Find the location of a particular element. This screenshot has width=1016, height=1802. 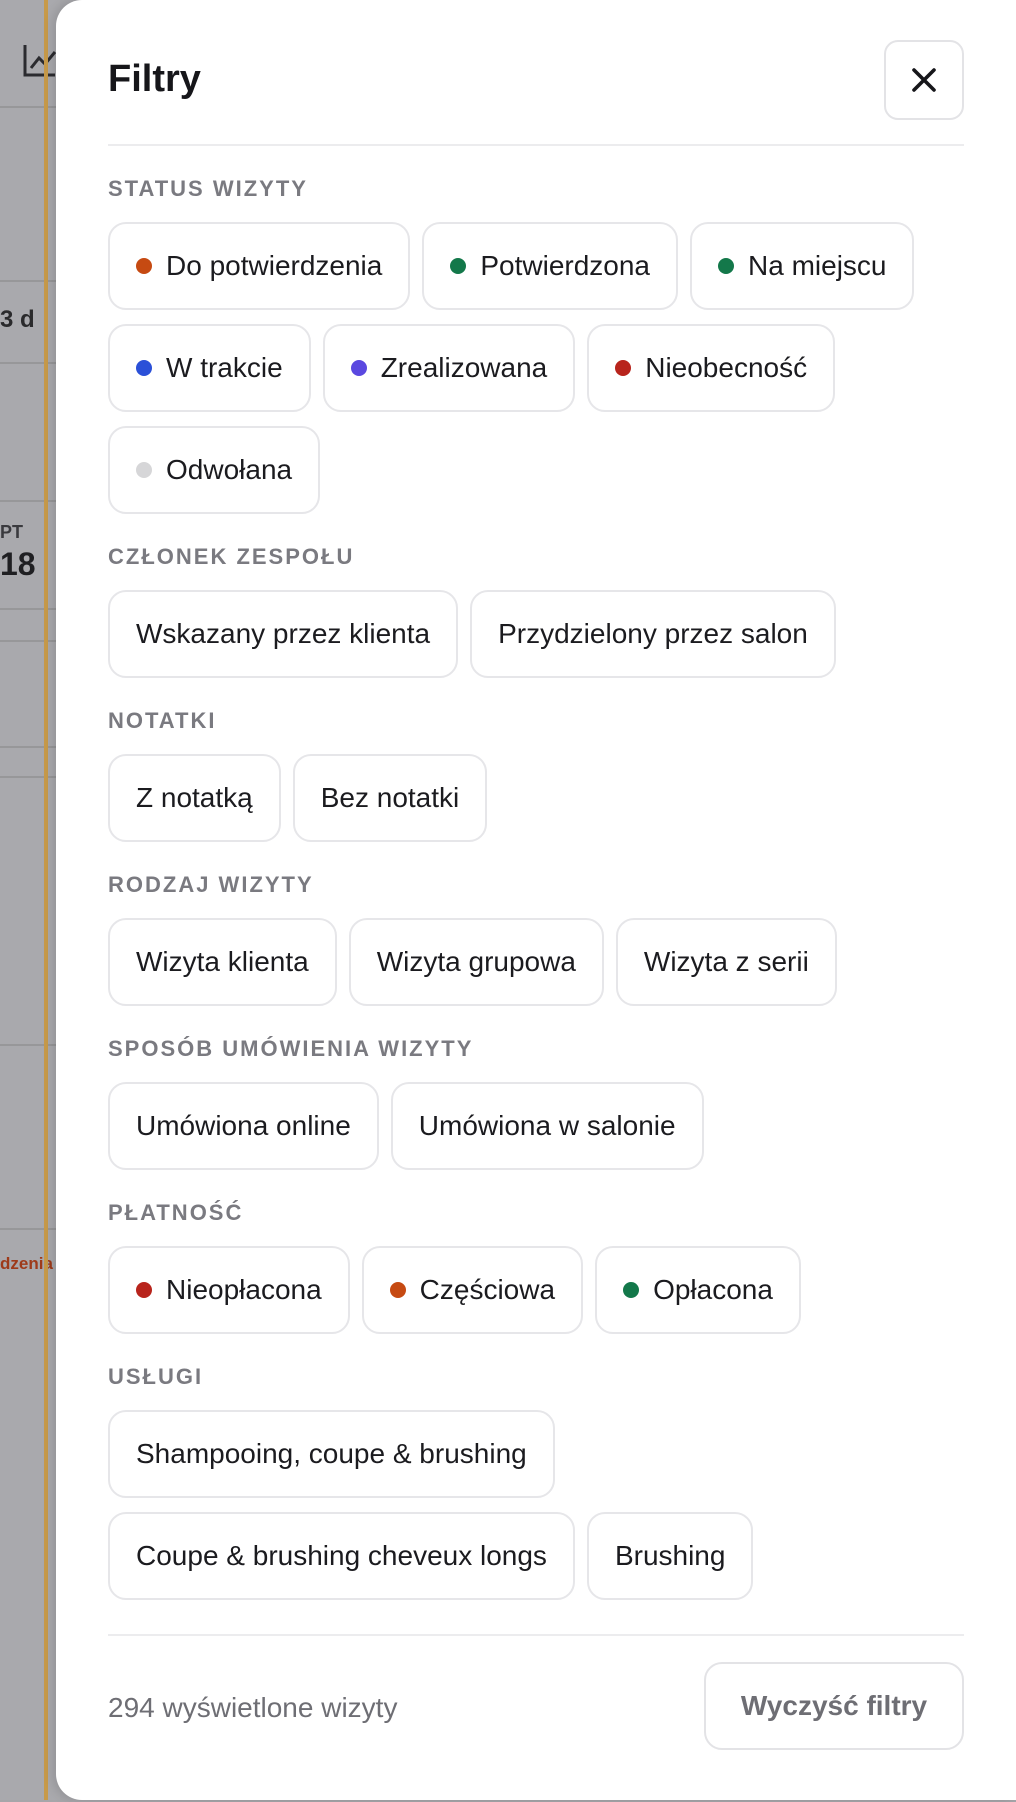

clear-filters-button: Wyczyść filtry is located at coordinates (834, 1706).